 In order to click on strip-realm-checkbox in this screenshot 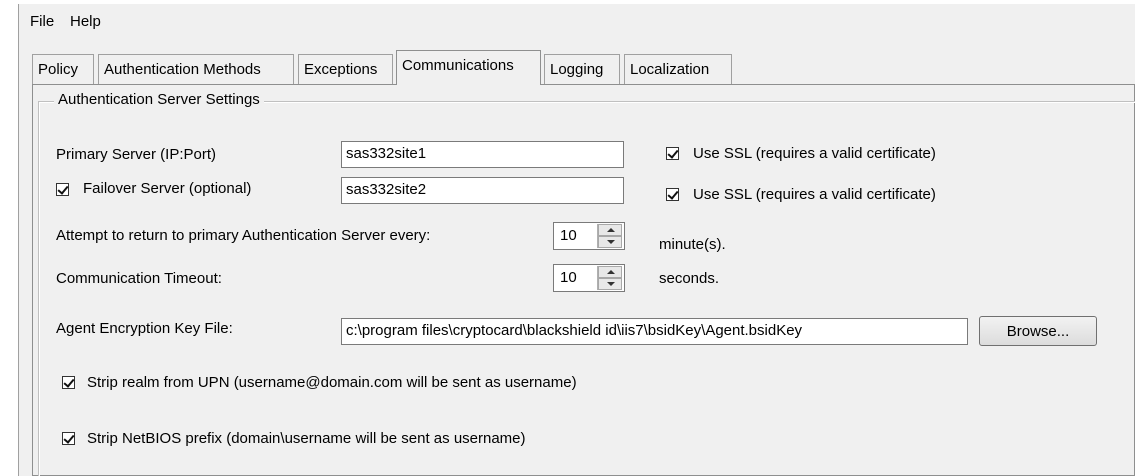, I will do `click(68, 382)`.